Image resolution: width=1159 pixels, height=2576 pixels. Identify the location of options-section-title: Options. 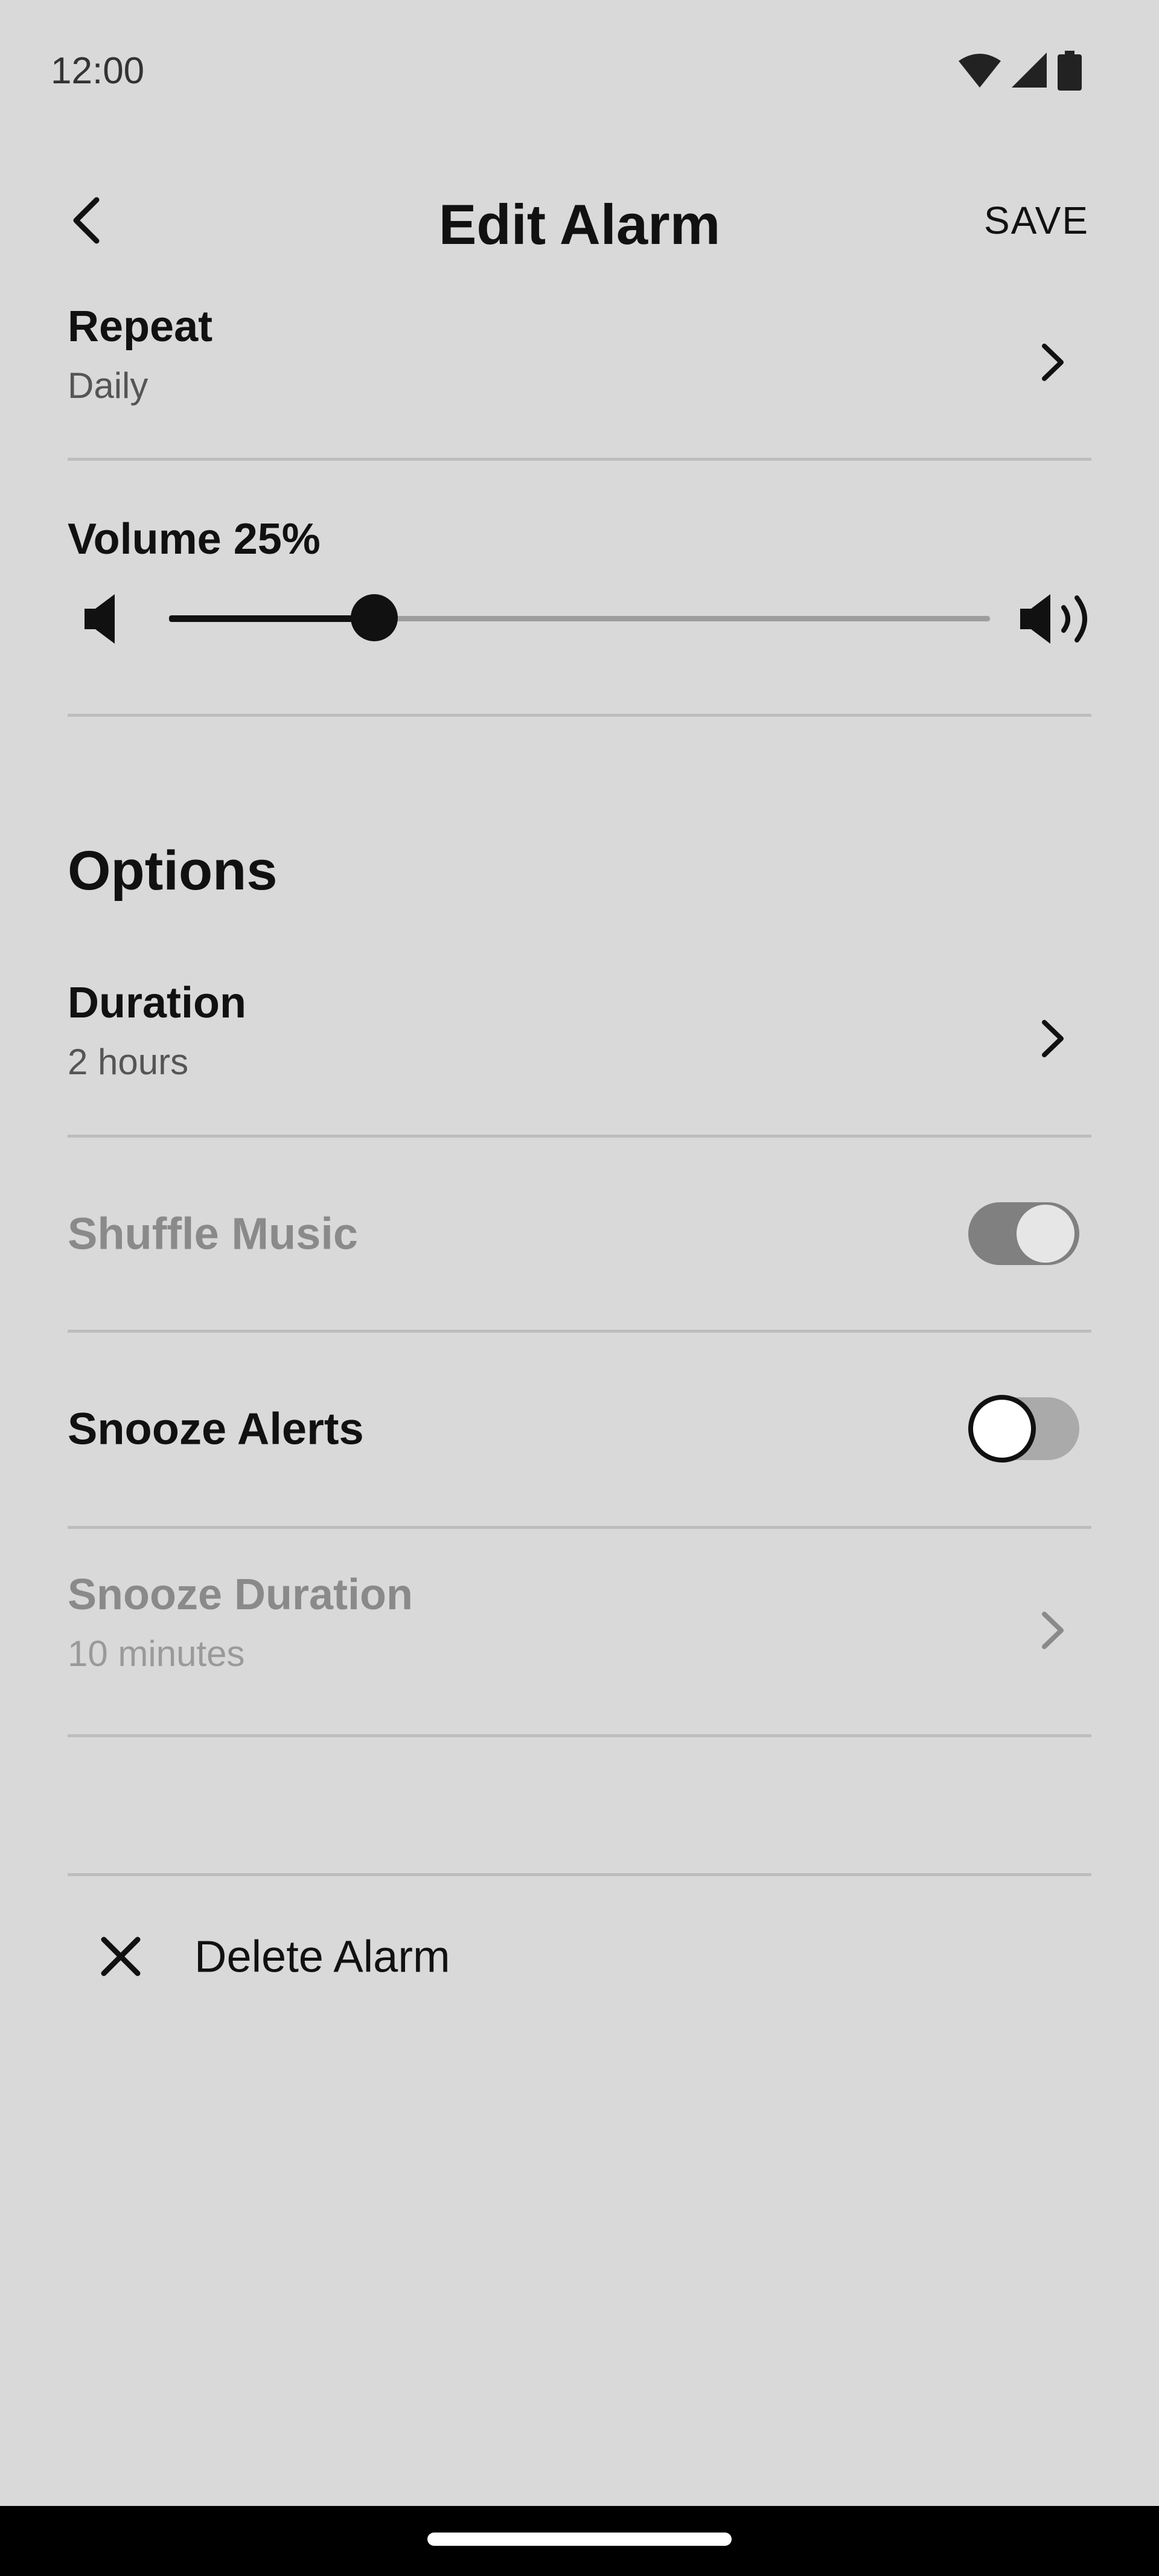
(173, 871).